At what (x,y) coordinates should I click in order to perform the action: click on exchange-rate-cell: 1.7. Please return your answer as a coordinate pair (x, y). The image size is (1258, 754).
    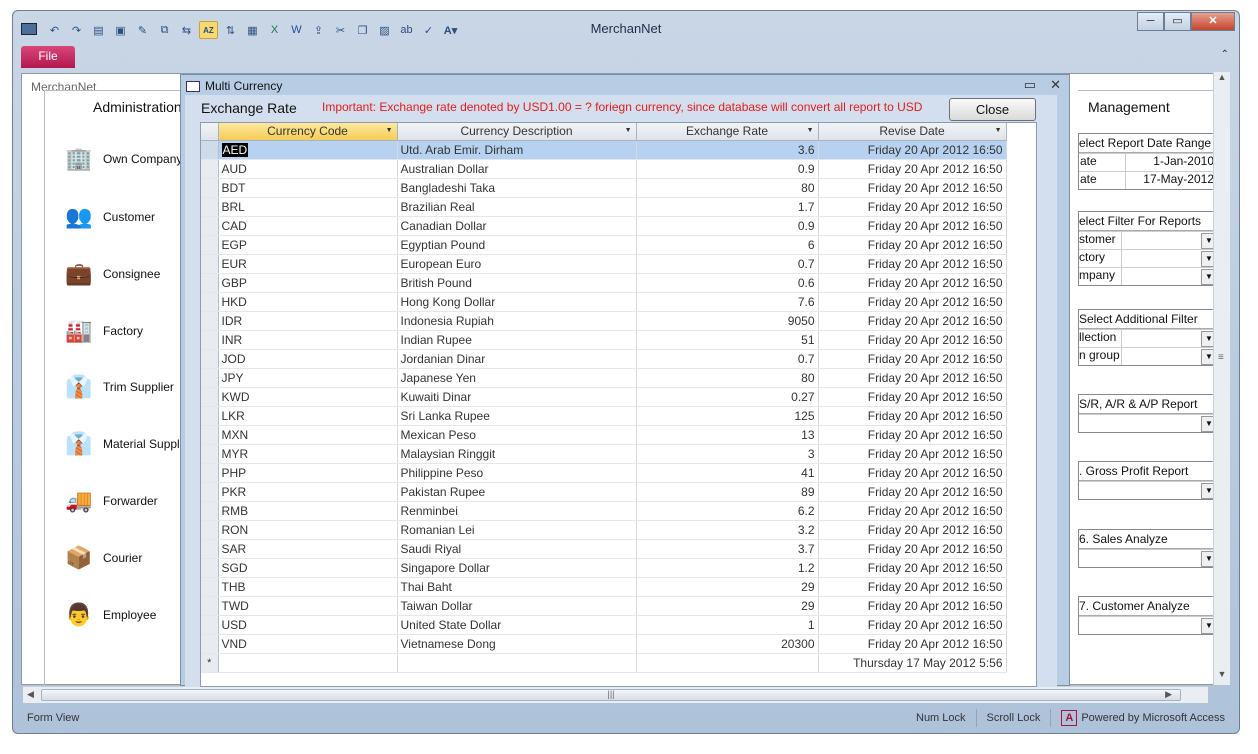
    Looking at the image, I should click on (727, 207).